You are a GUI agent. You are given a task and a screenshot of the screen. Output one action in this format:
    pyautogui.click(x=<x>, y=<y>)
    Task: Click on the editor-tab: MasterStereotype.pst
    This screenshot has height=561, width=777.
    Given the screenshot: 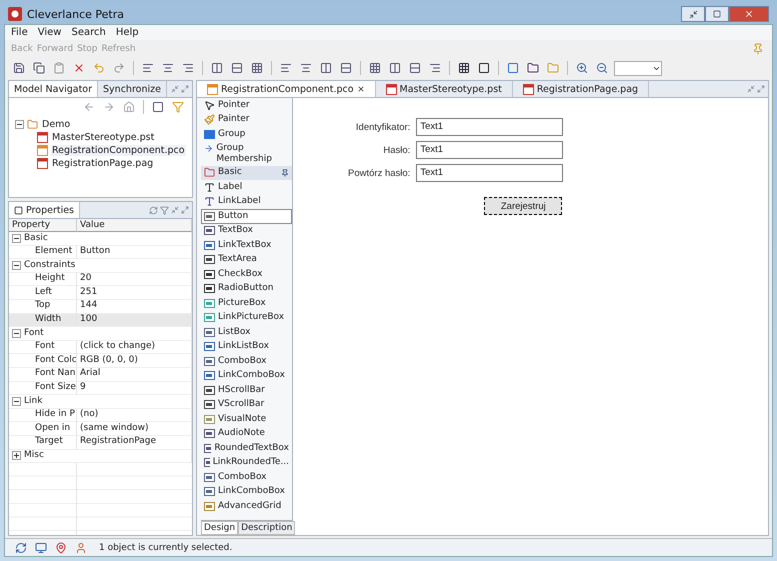 What is the action you would take?
    pyautogui.click(x=444, y=89)
    